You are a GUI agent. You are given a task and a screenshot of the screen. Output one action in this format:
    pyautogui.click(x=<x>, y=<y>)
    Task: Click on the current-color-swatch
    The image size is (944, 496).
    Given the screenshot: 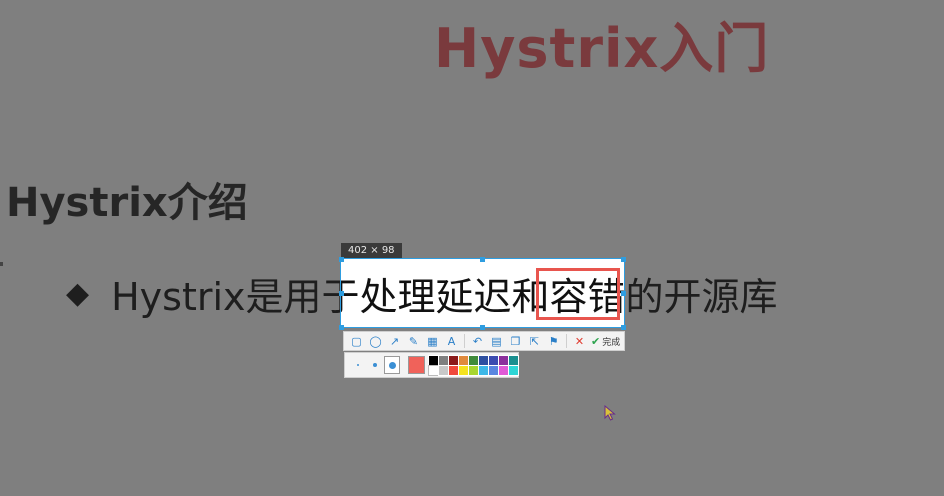 What is the action you would take?
    pyautogui.click(x=416, y=365)
    